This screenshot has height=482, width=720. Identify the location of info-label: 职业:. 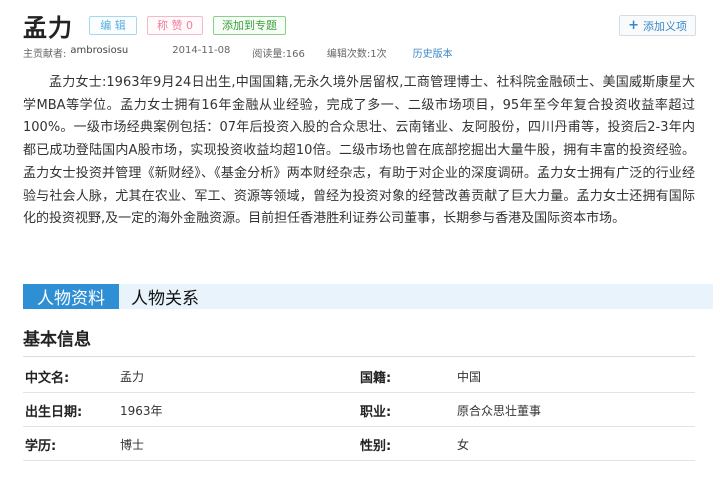
(376, 412).